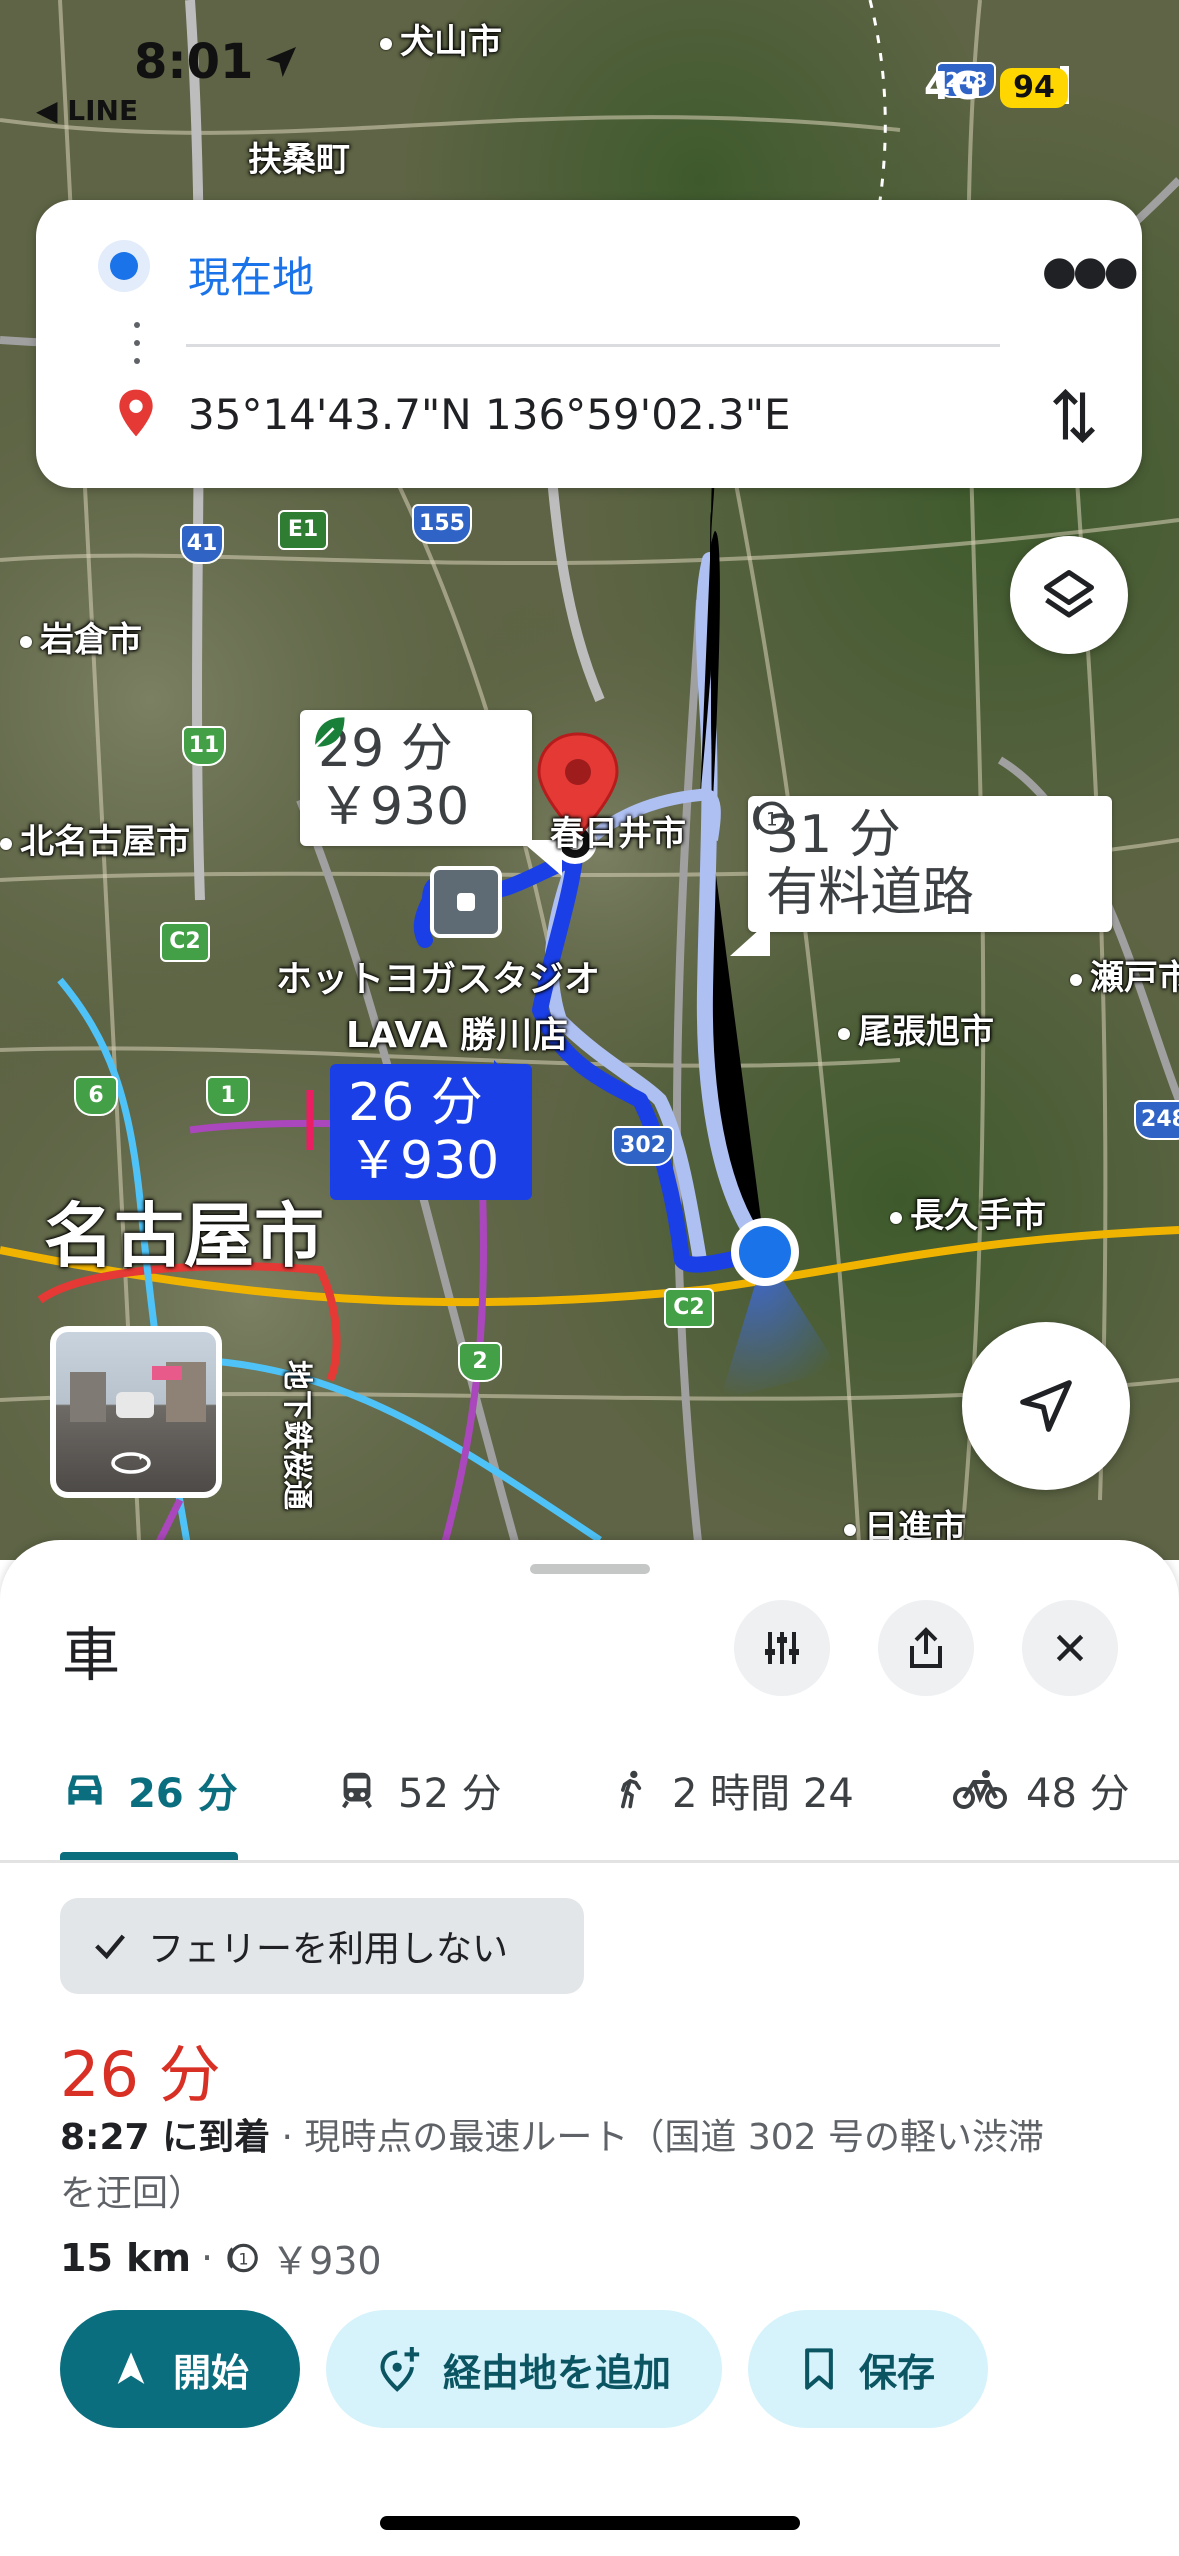  I want to click on status-time: 8:01, so click(194, 62).